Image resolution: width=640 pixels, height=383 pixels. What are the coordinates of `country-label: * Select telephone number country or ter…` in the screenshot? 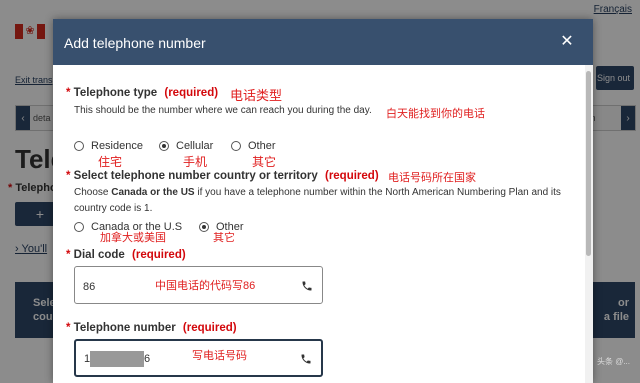 It's located at (222, 176).